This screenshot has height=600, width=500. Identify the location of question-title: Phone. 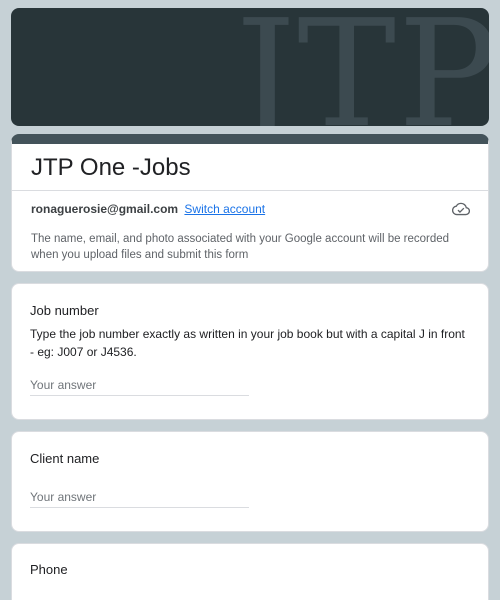
(49, 569).